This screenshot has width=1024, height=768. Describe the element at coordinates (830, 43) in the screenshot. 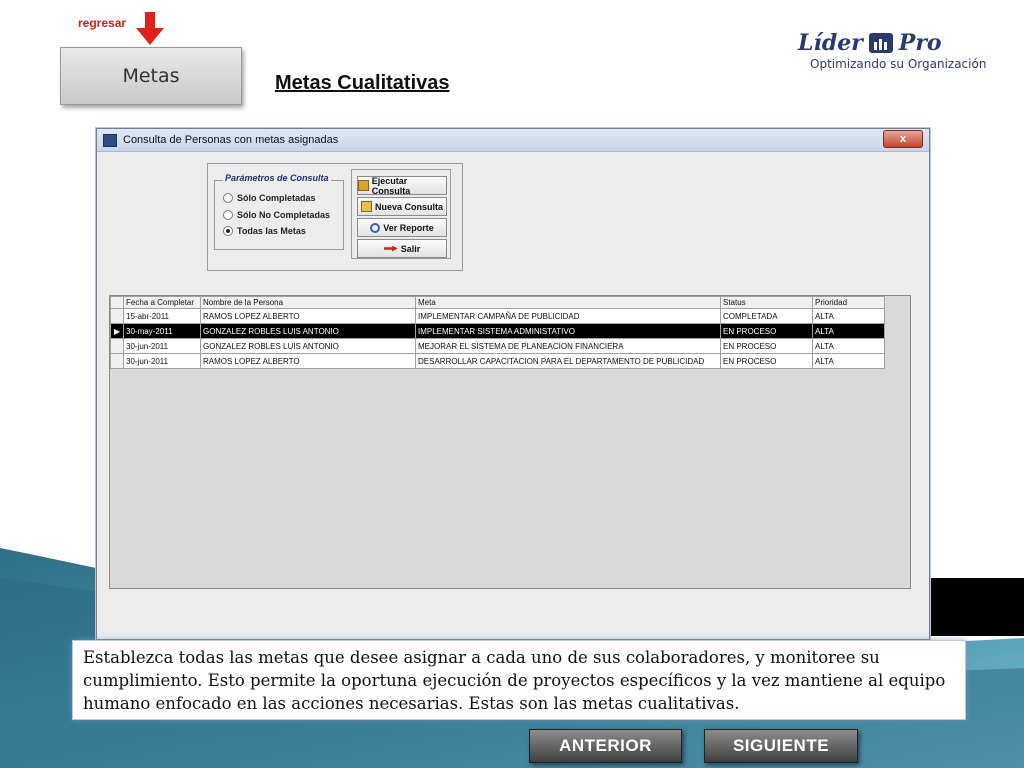

I see `logo-name-part1: Líder` at that location.